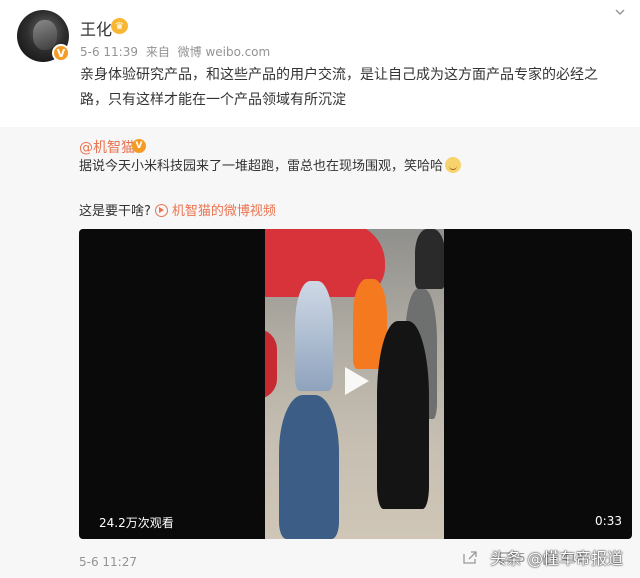 The image size is (640, 578). Describe the element at coordinates (139, 146) in the screenshot. I see `gold-verified-icon: V` at that location.